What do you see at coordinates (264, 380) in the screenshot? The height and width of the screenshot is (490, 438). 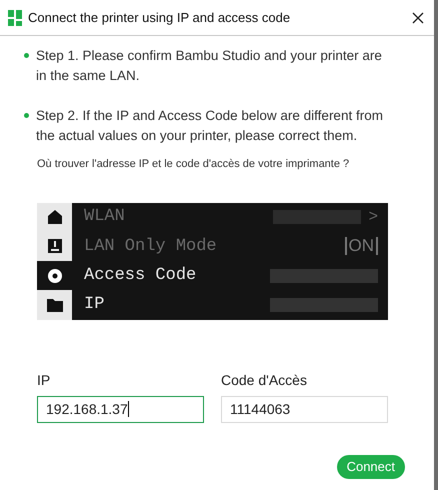 I see `field-label: Code d'Accès` at bounding box center [264, 380].